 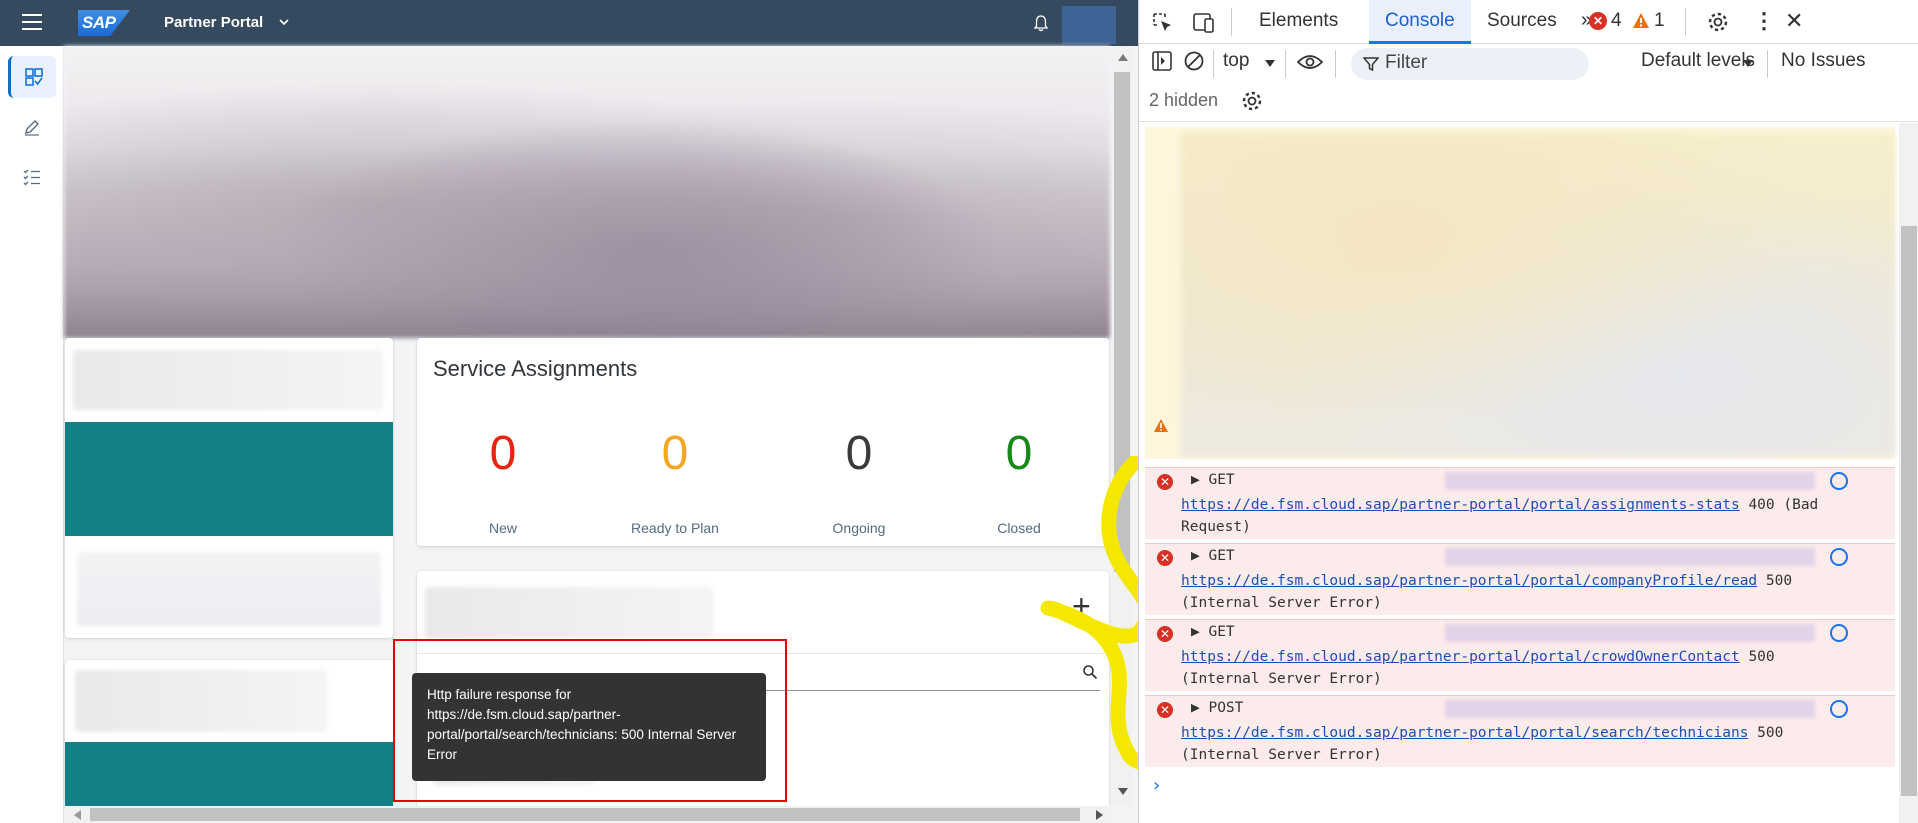 What do you see at coordinates (535, 368) in the screenshot?
I see `card-title: Service Assignments` at bounding box center [535, 368].